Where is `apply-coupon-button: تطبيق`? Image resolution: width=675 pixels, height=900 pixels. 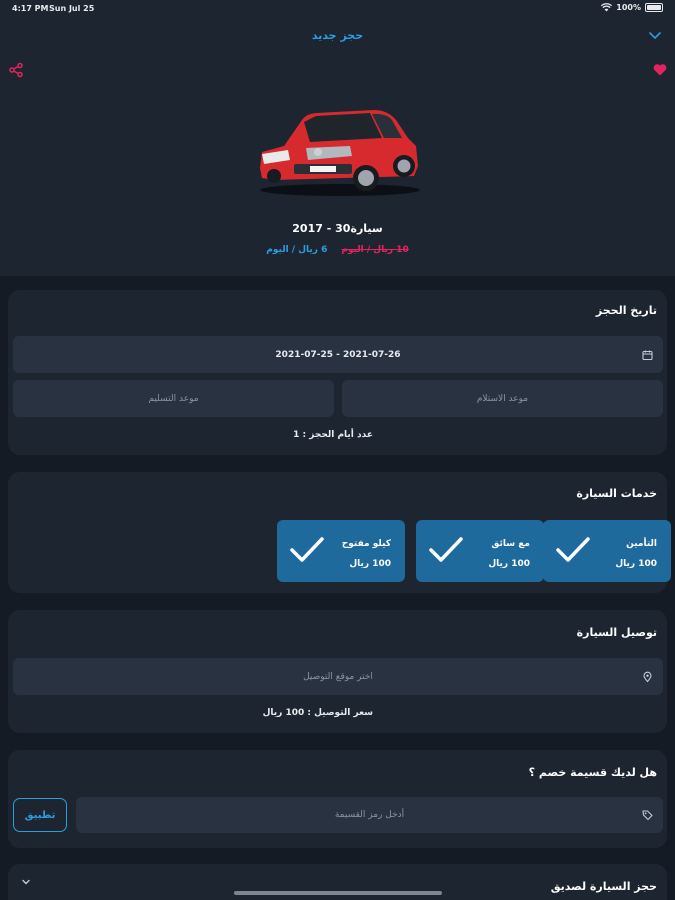
apply-coupon-button: تطبيق is located at coordinates (40, 815).